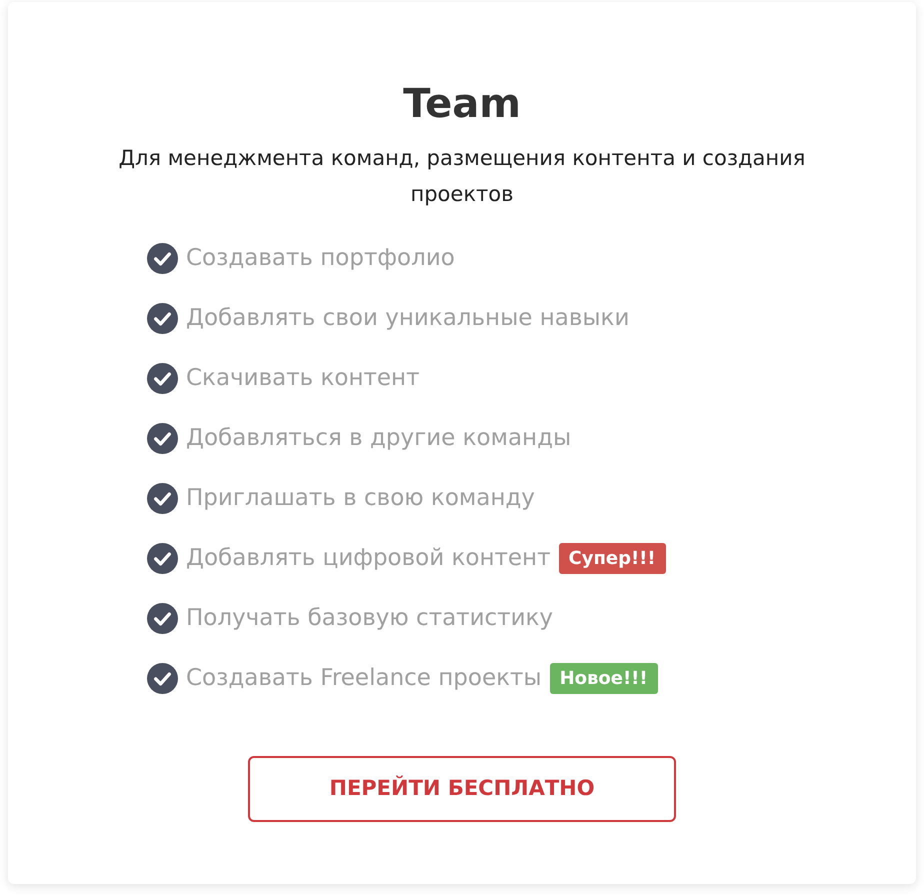 The width and height of the screenshot is (924, 896). I want to click on feature-badge: Новое!!!, so click(604, 678).